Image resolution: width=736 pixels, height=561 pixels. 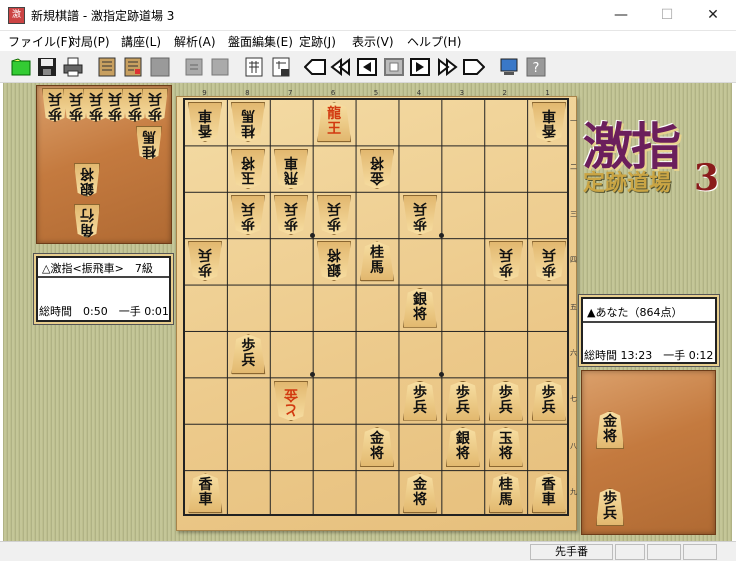 What do you see at coordinates (195, 41) in the screenshot?
I see `menu-analysis: 解析(A)` at bounding box center [195, 41].